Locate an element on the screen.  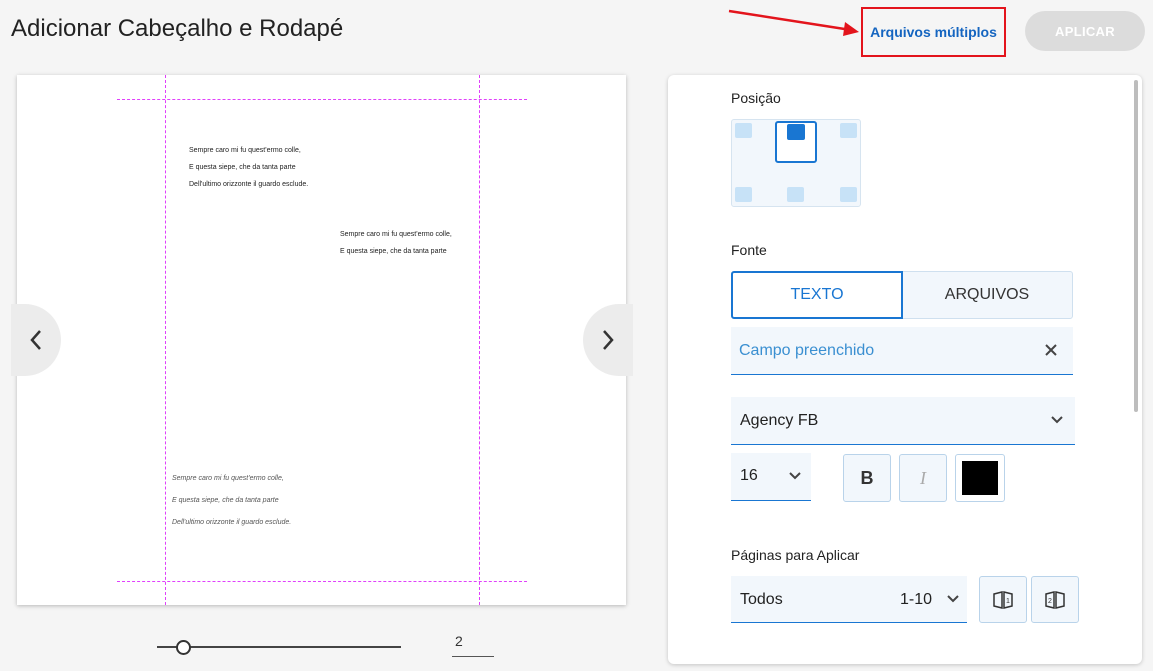
position-bottom-right is located at coordinates (848, 194).